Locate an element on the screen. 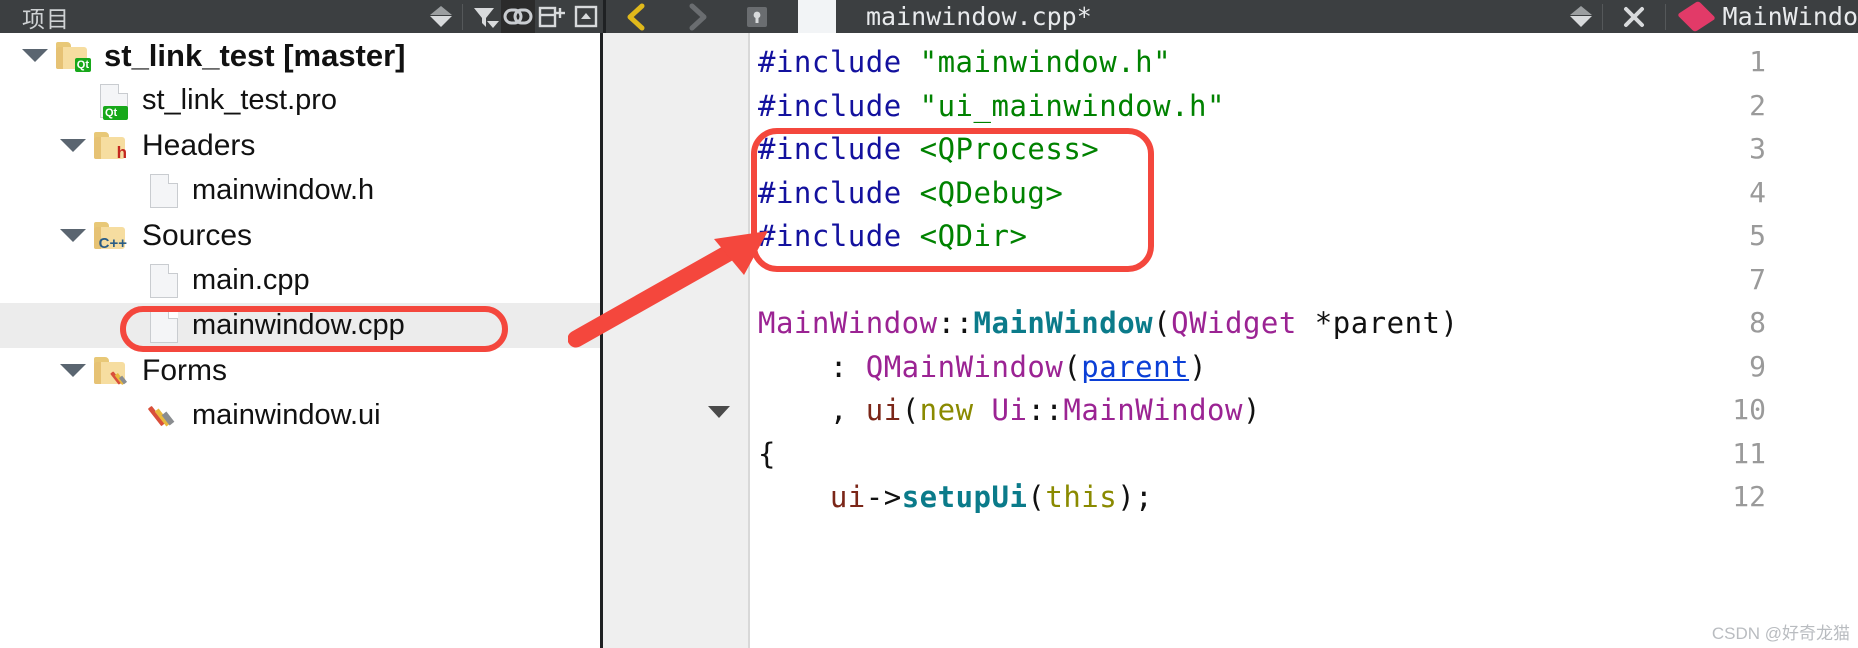  line-number: 3 is located at coordinates (1757, 148).